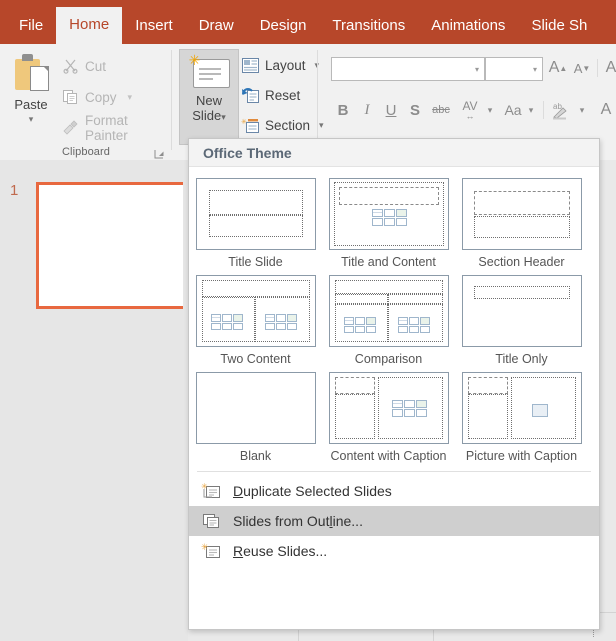 This screenshot has height=641, width=616. I want to click on new-slide-label-line1: New, so click(208, 100).